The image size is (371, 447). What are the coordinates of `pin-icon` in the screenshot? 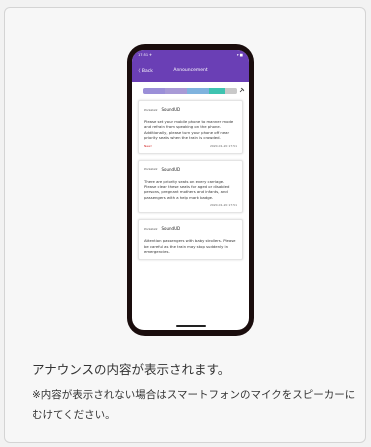 It's located at (242, 90).